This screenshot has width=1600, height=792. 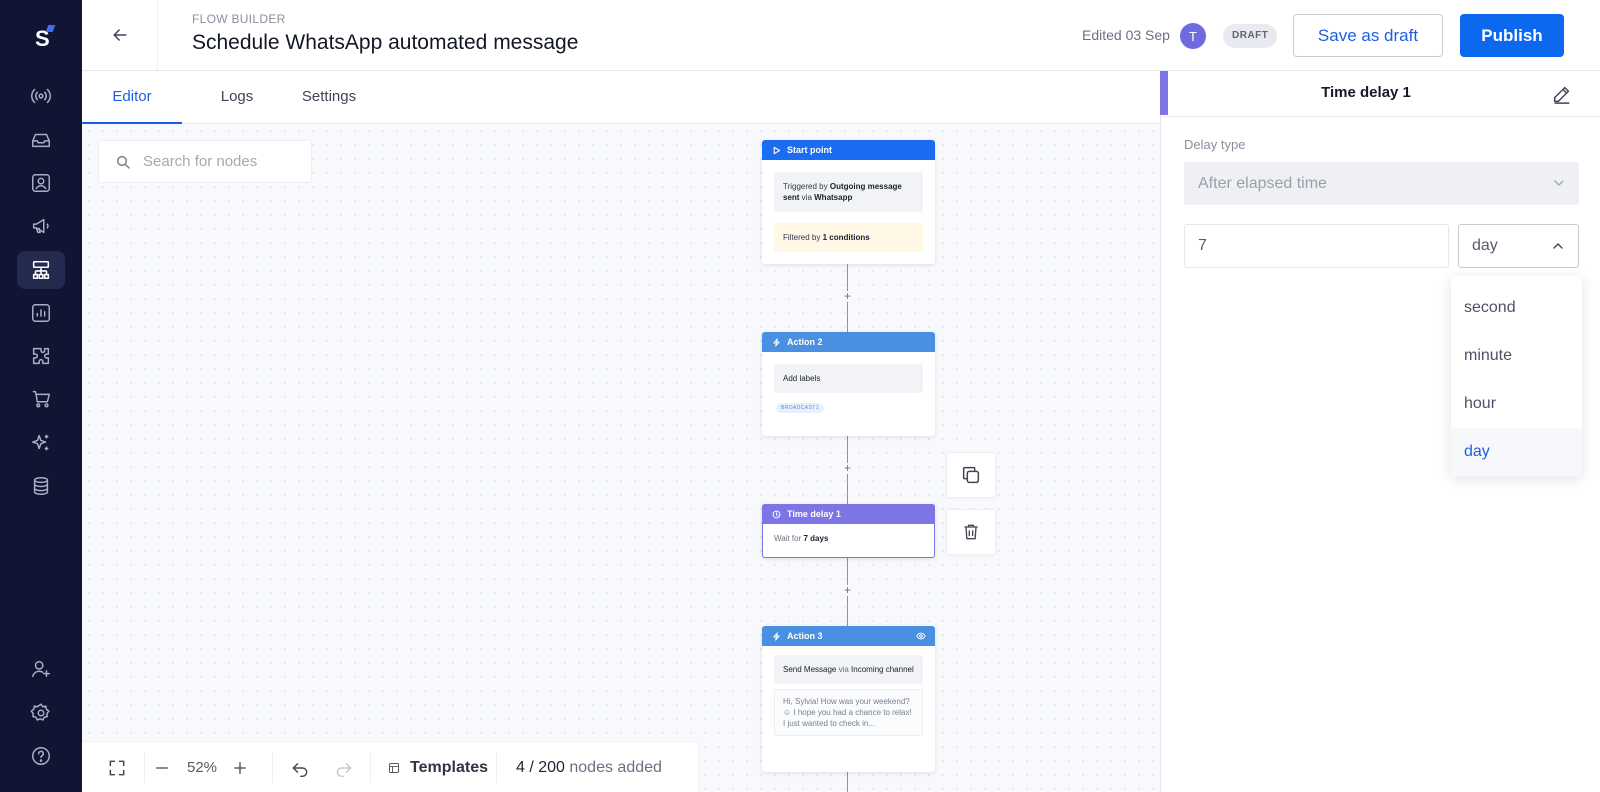 I want to click on redo-button, so click(x=344, y=767).